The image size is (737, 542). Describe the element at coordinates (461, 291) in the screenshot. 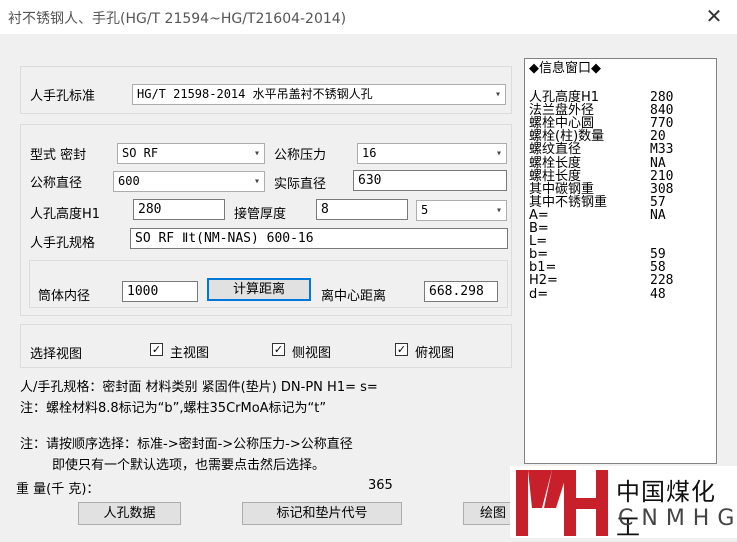

I see `center-distance-input: 668.298` at that location.